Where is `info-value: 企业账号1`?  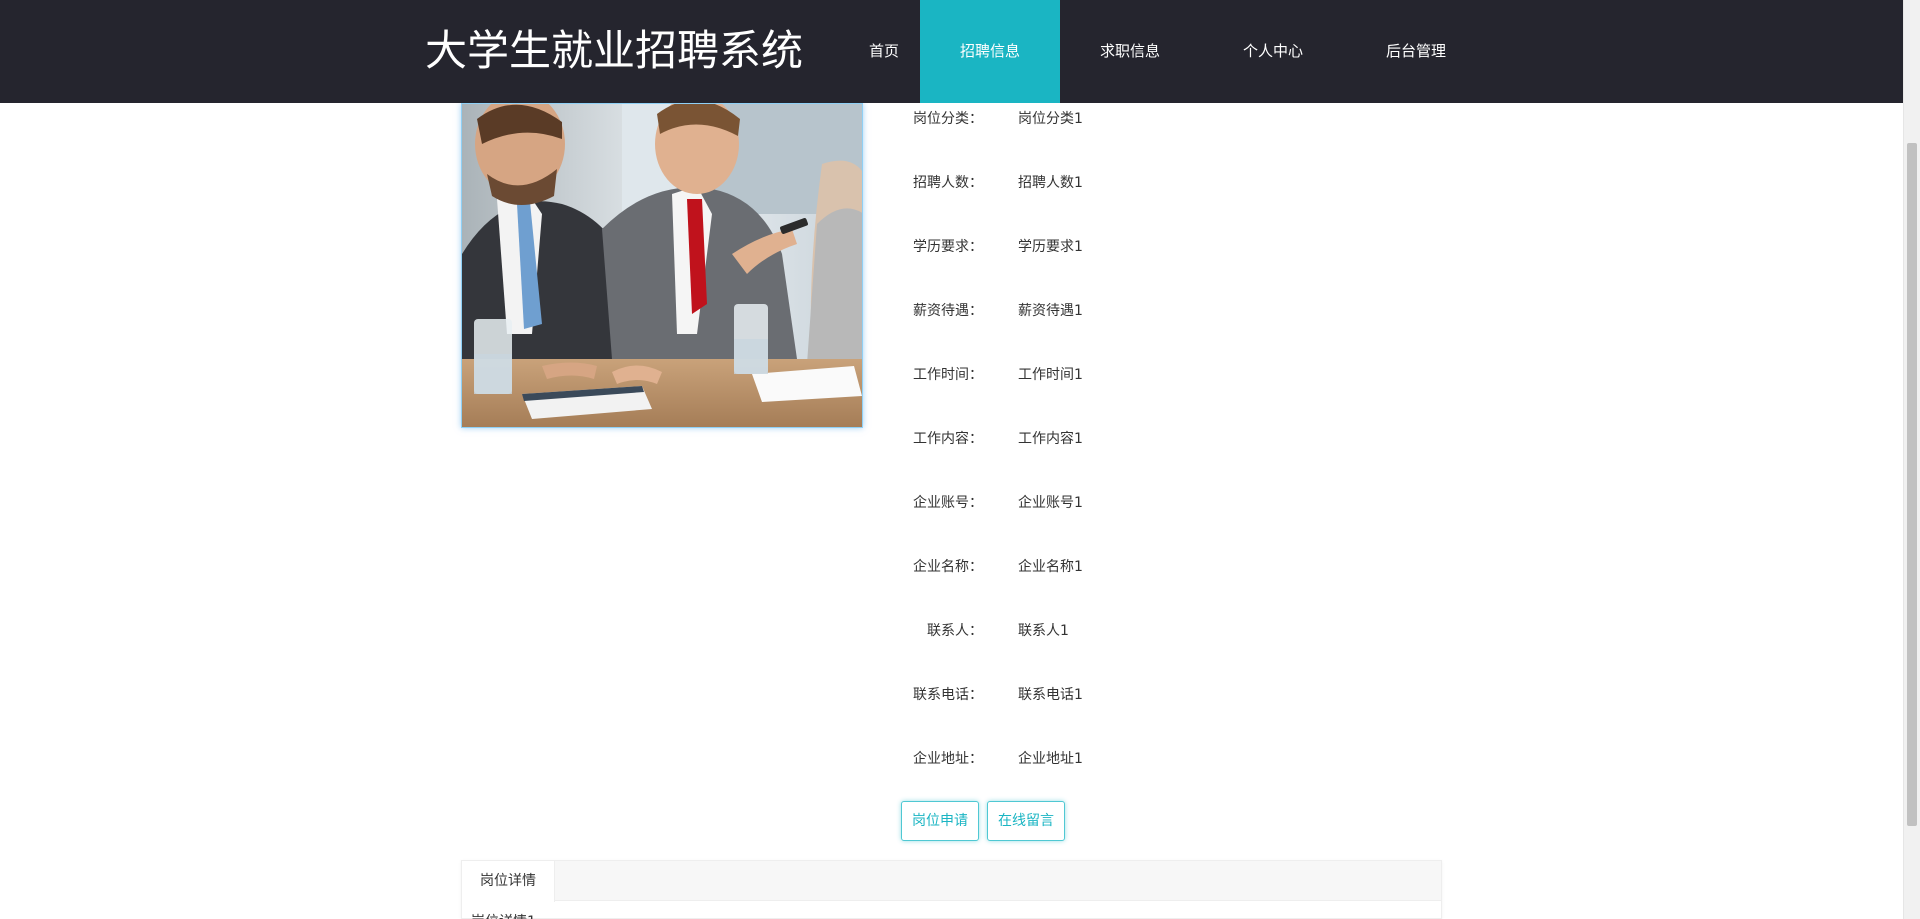 info-value: 企业账号1 is located at coordinates (1050, 503).